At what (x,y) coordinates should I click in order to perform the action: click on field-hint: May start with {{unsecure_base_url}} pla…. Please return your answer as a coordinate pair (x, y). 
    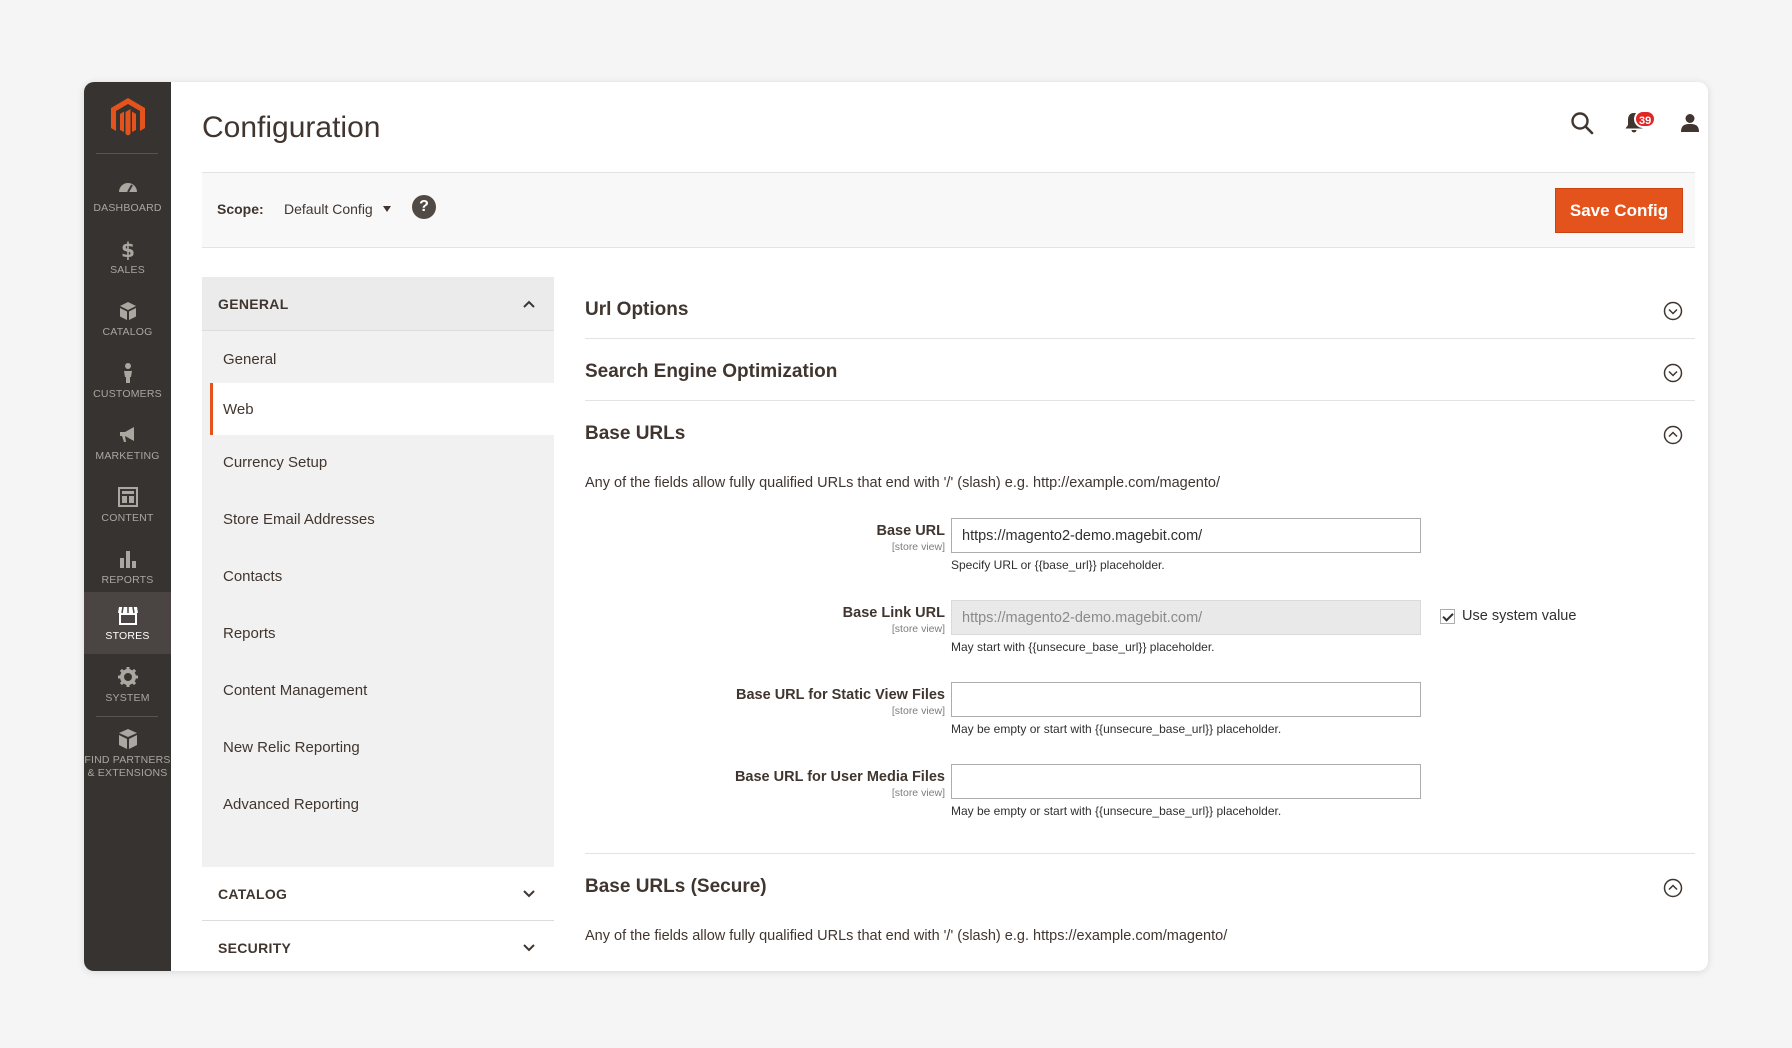
    Looking at the image, I should click on (1083, 647).